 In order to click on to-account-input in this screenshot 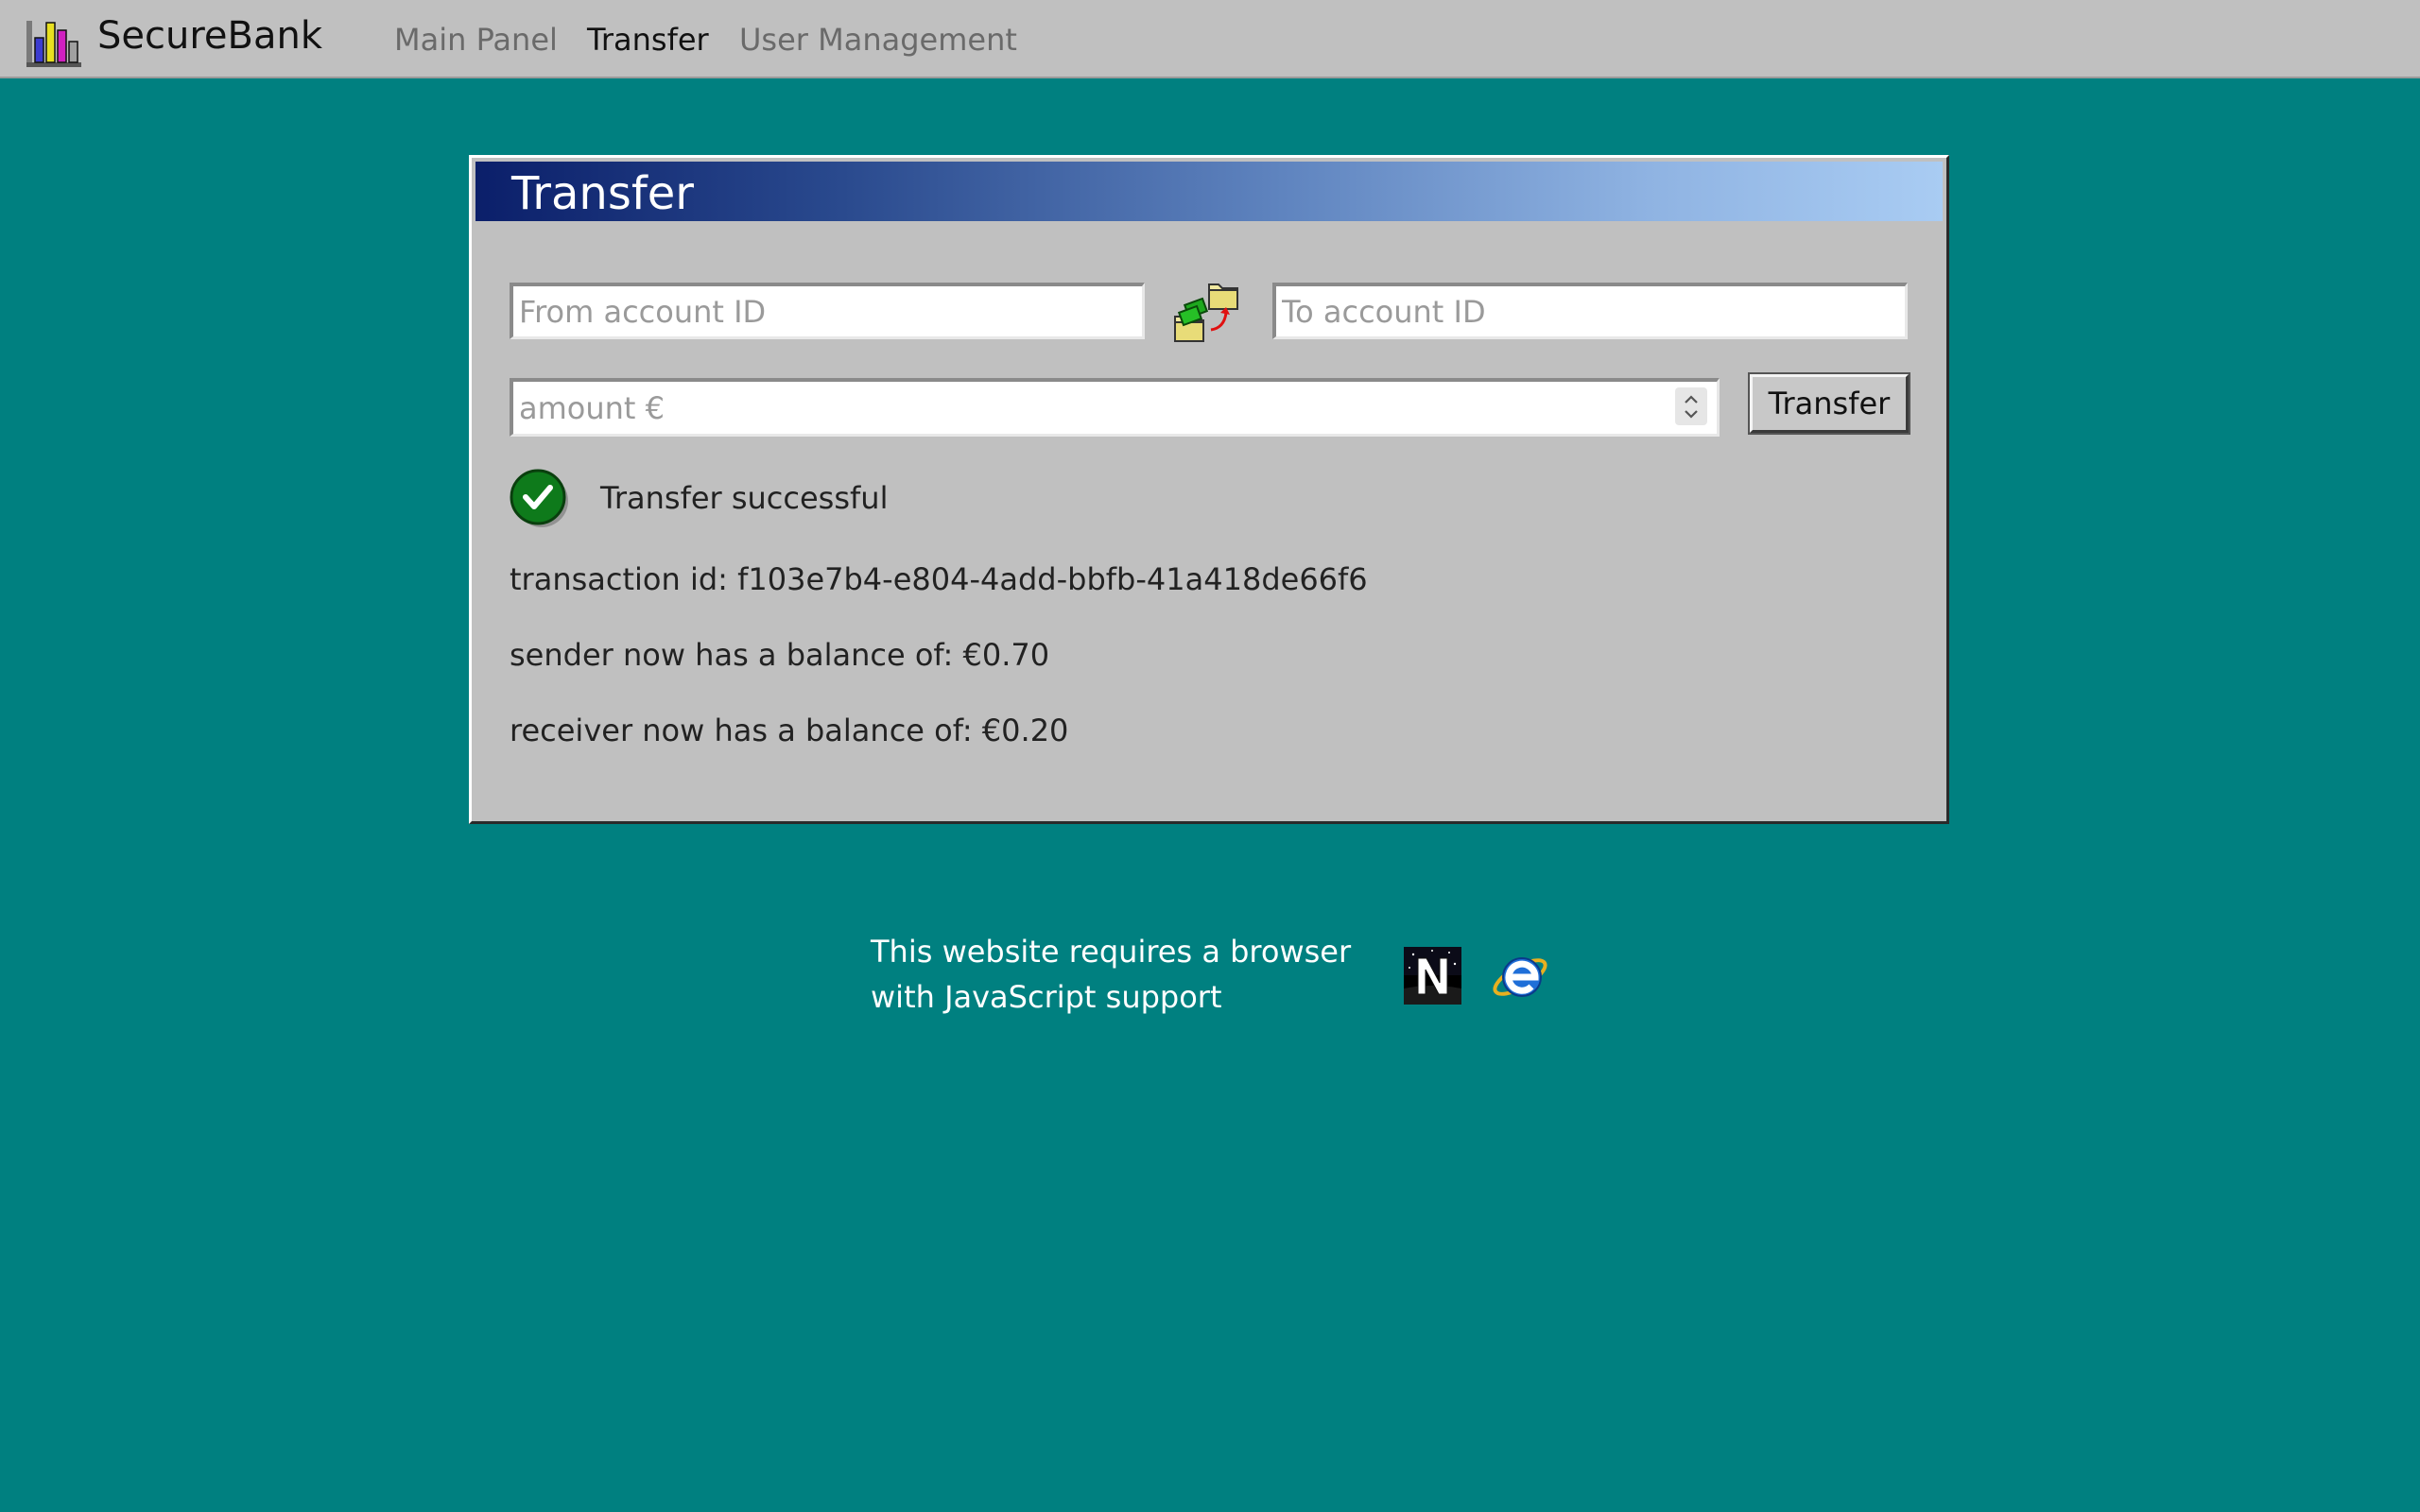, I will do `click(1590, 311)`.